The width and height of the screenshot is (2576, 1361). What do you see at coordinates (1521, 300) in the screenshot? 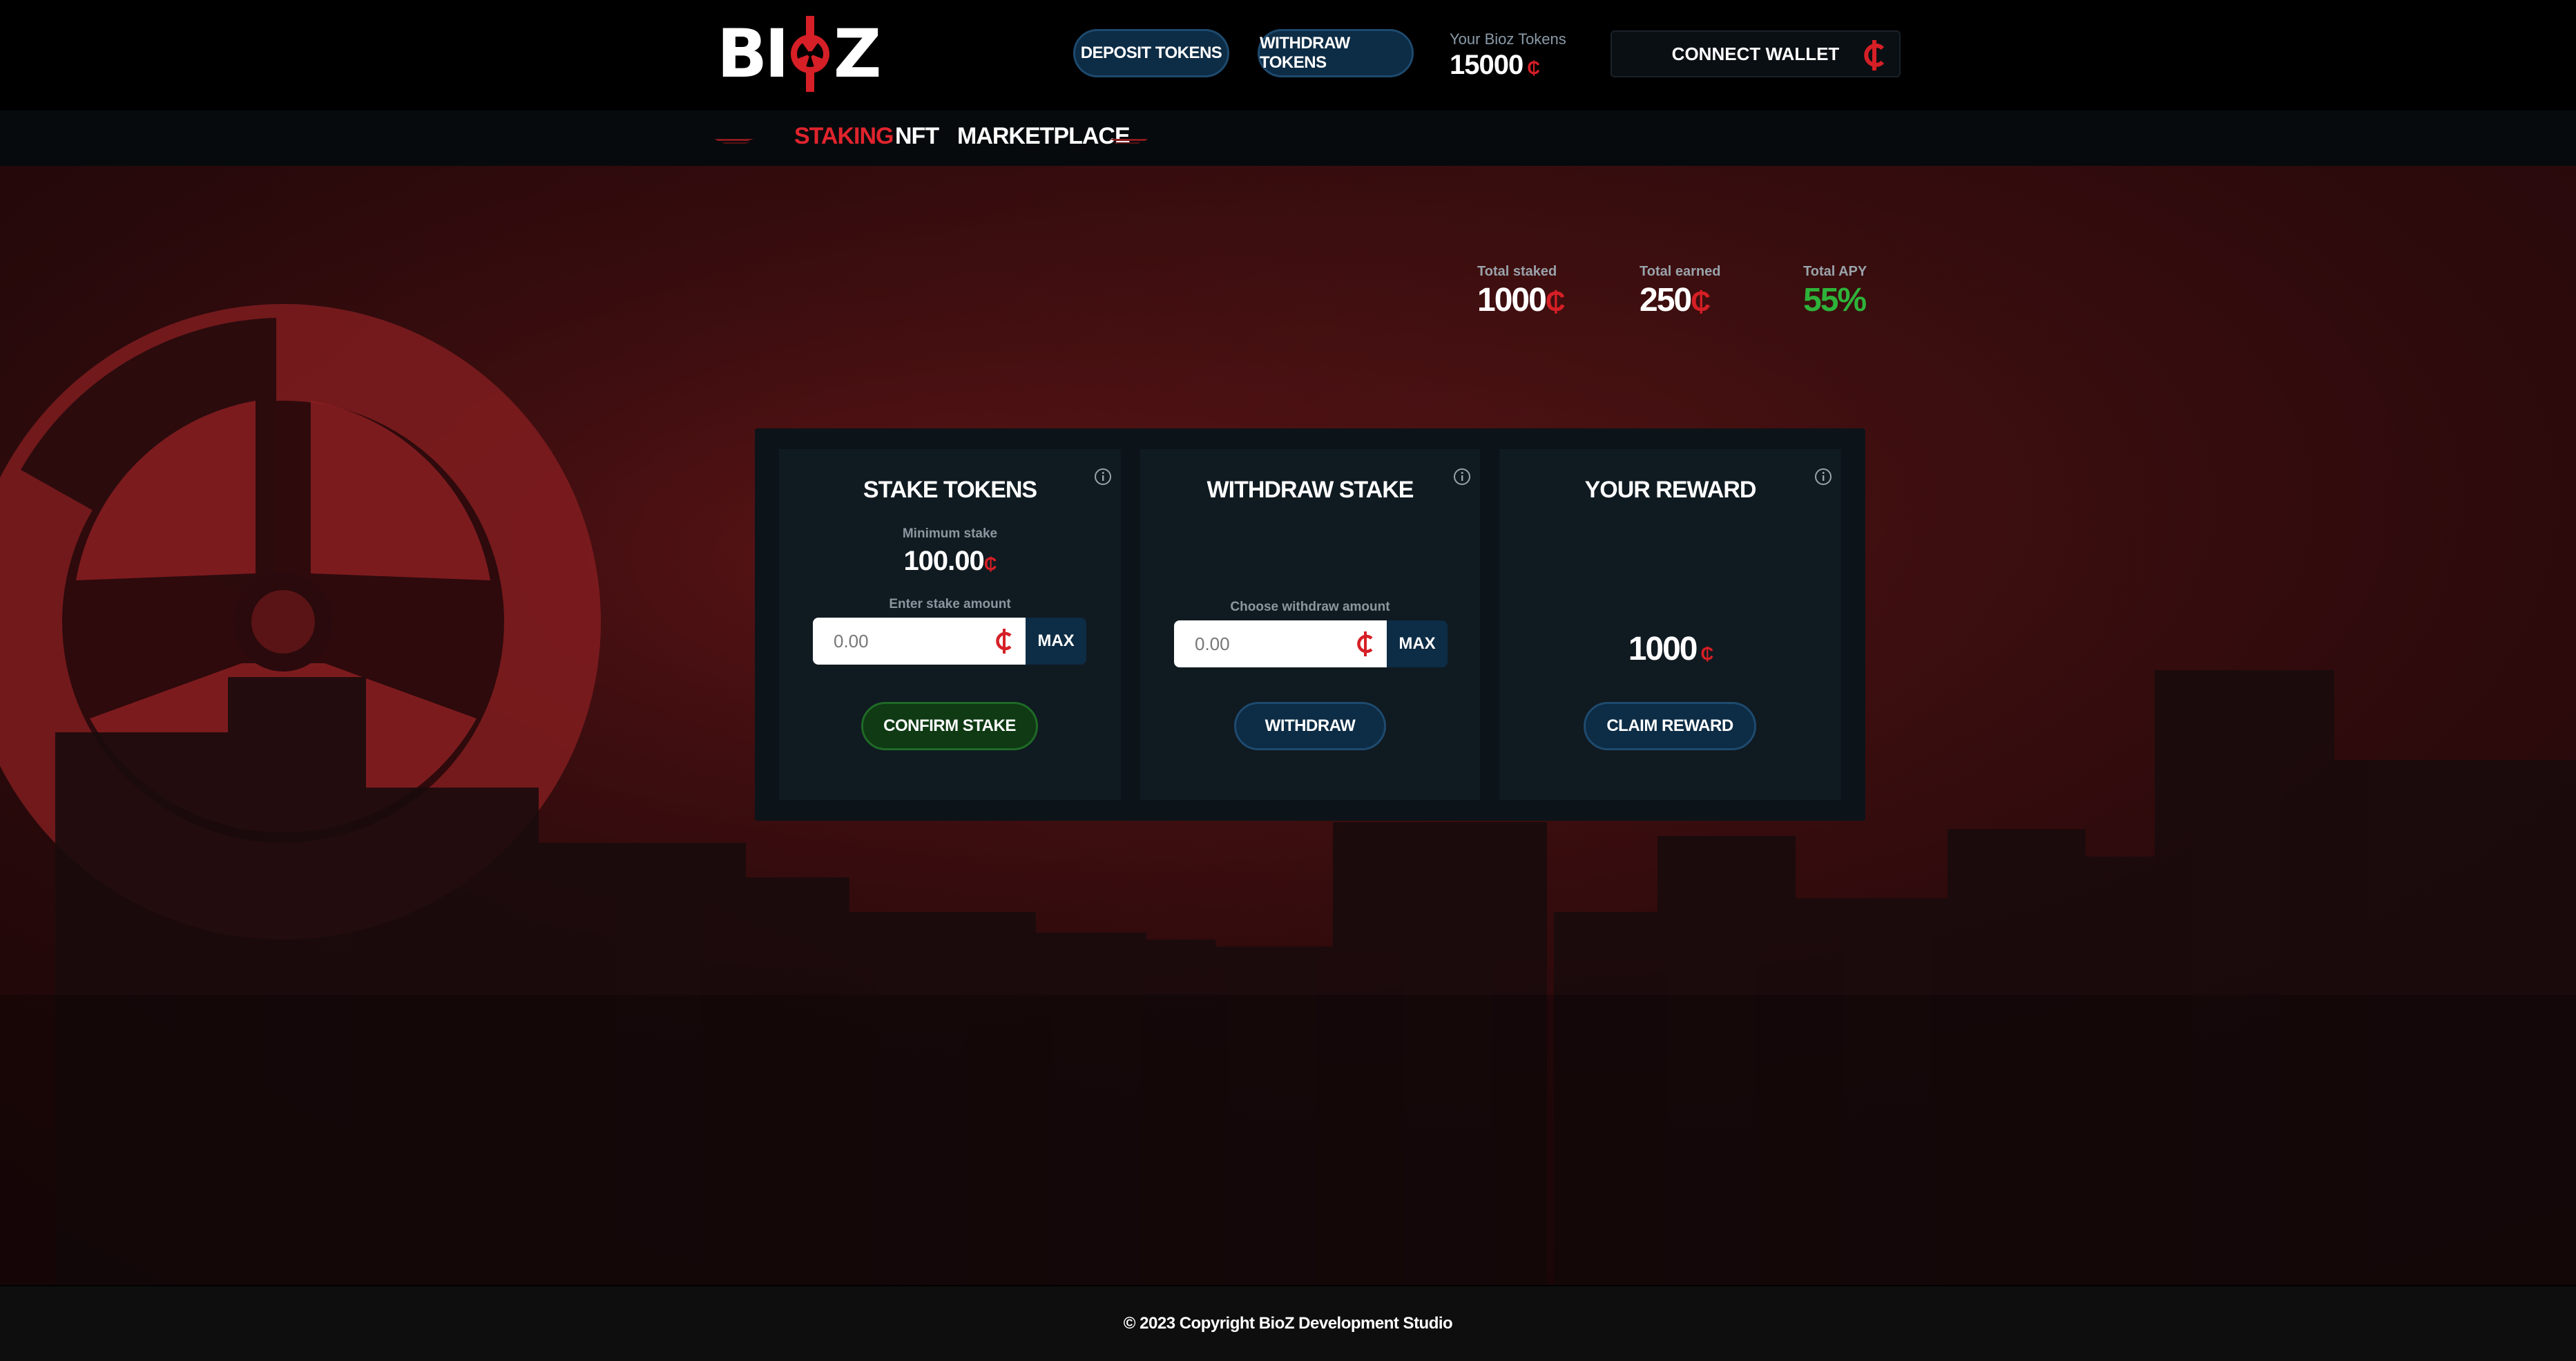
I see `total-staked-value: 1000₵` at bounding box center [1521, 300].